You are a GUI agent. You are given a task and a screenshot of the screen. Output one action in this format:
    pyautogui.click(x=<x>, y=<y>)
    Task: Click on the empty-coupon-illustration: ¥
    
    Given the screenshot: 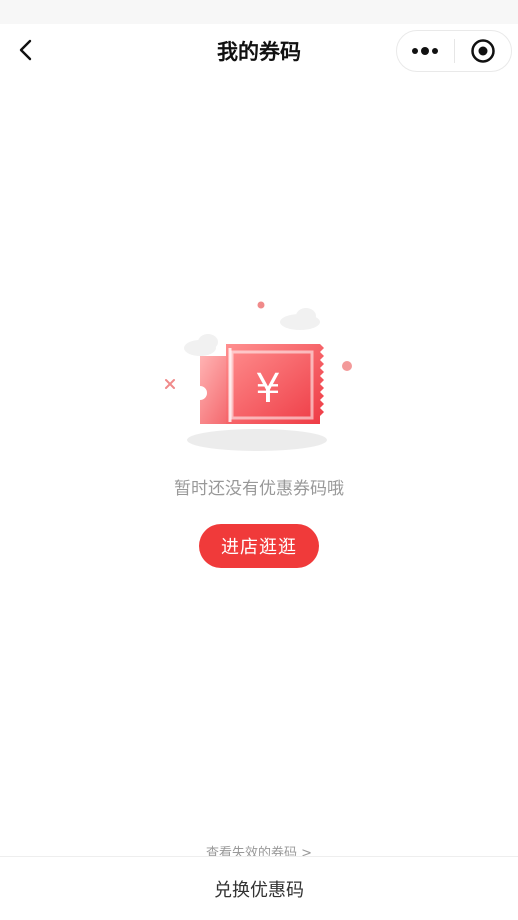 What is the action you would take?
    pyautogui.click(x=260, y=376)
    